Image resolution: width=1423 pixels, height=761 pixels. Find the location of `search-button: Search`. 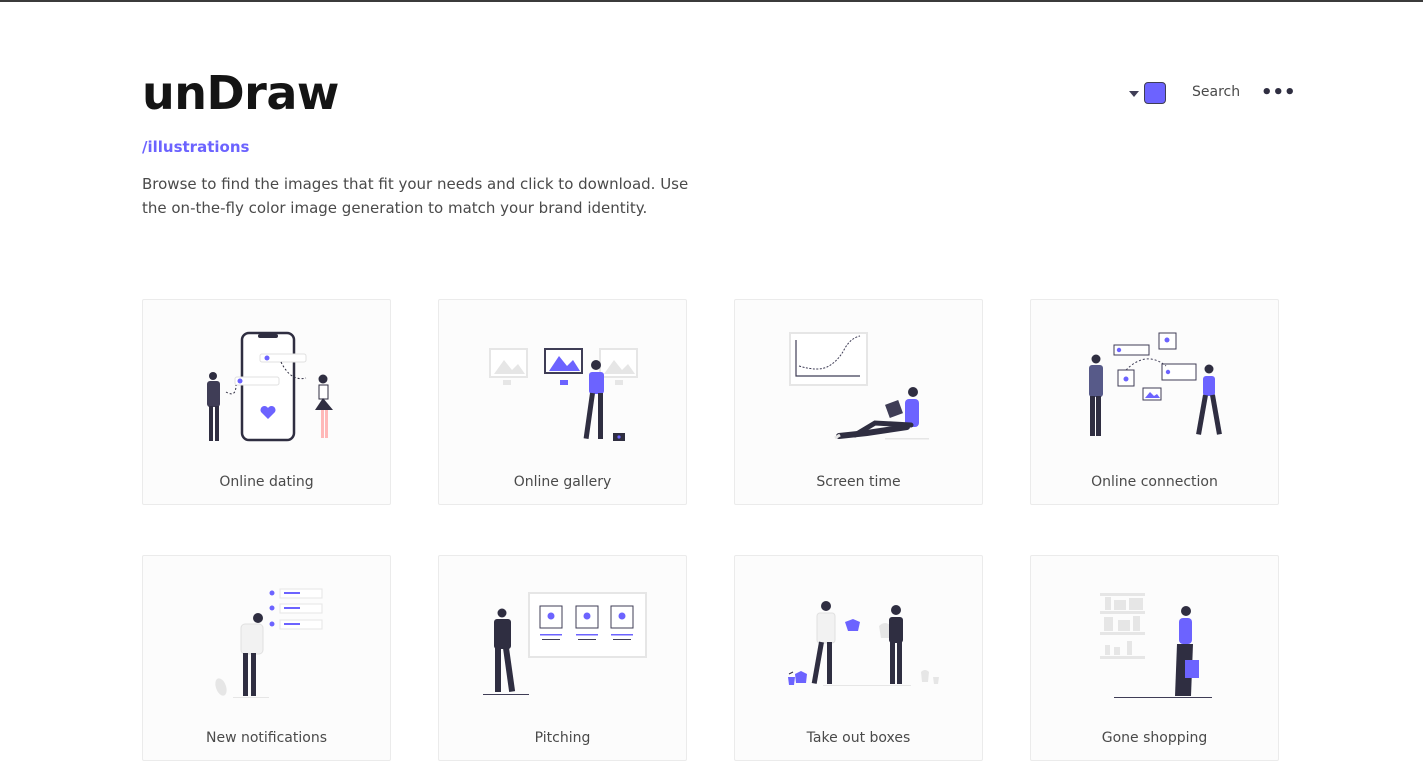

search-button: Search is located at coordinates (1216, 92).